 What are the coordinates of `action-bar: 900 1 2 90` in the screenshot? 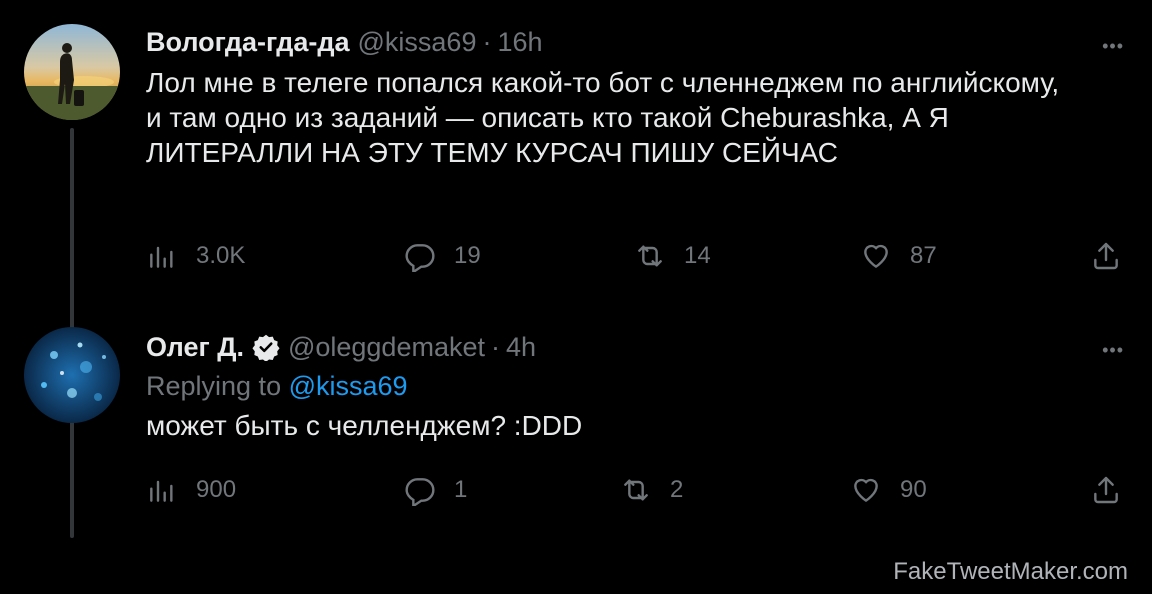 It's located at (639, 492).